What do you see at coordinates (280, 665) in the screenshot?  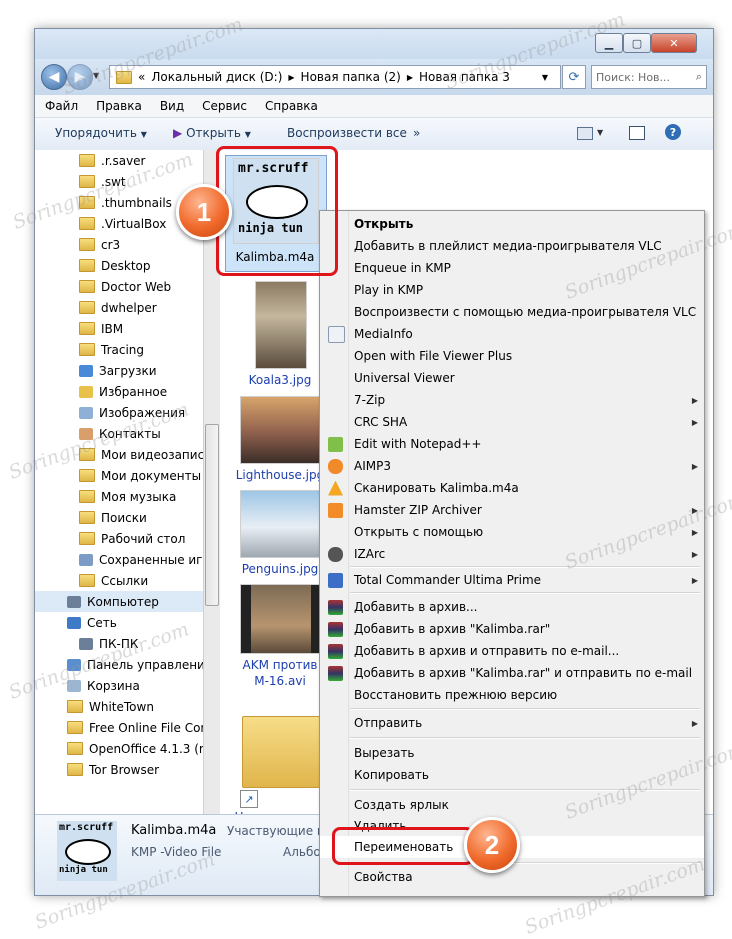 I see `file-name-line1: AKM против` at bounding box center [280, 665].